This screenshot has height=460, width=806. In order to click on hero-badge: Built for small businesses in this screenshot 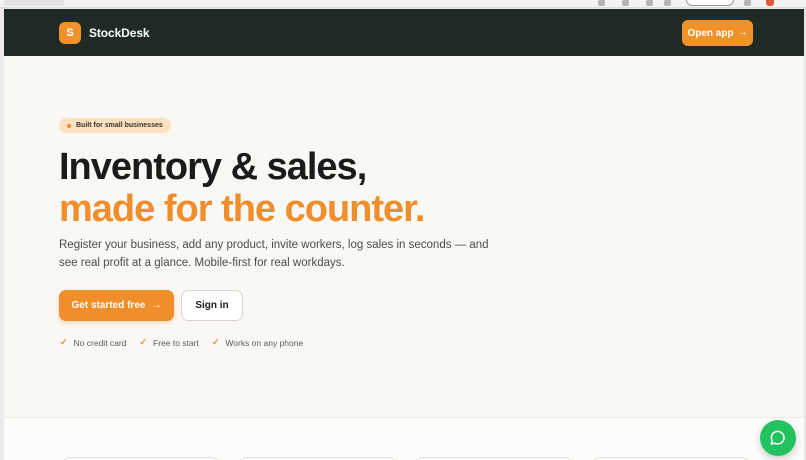, I will do `click(115, 125)`.